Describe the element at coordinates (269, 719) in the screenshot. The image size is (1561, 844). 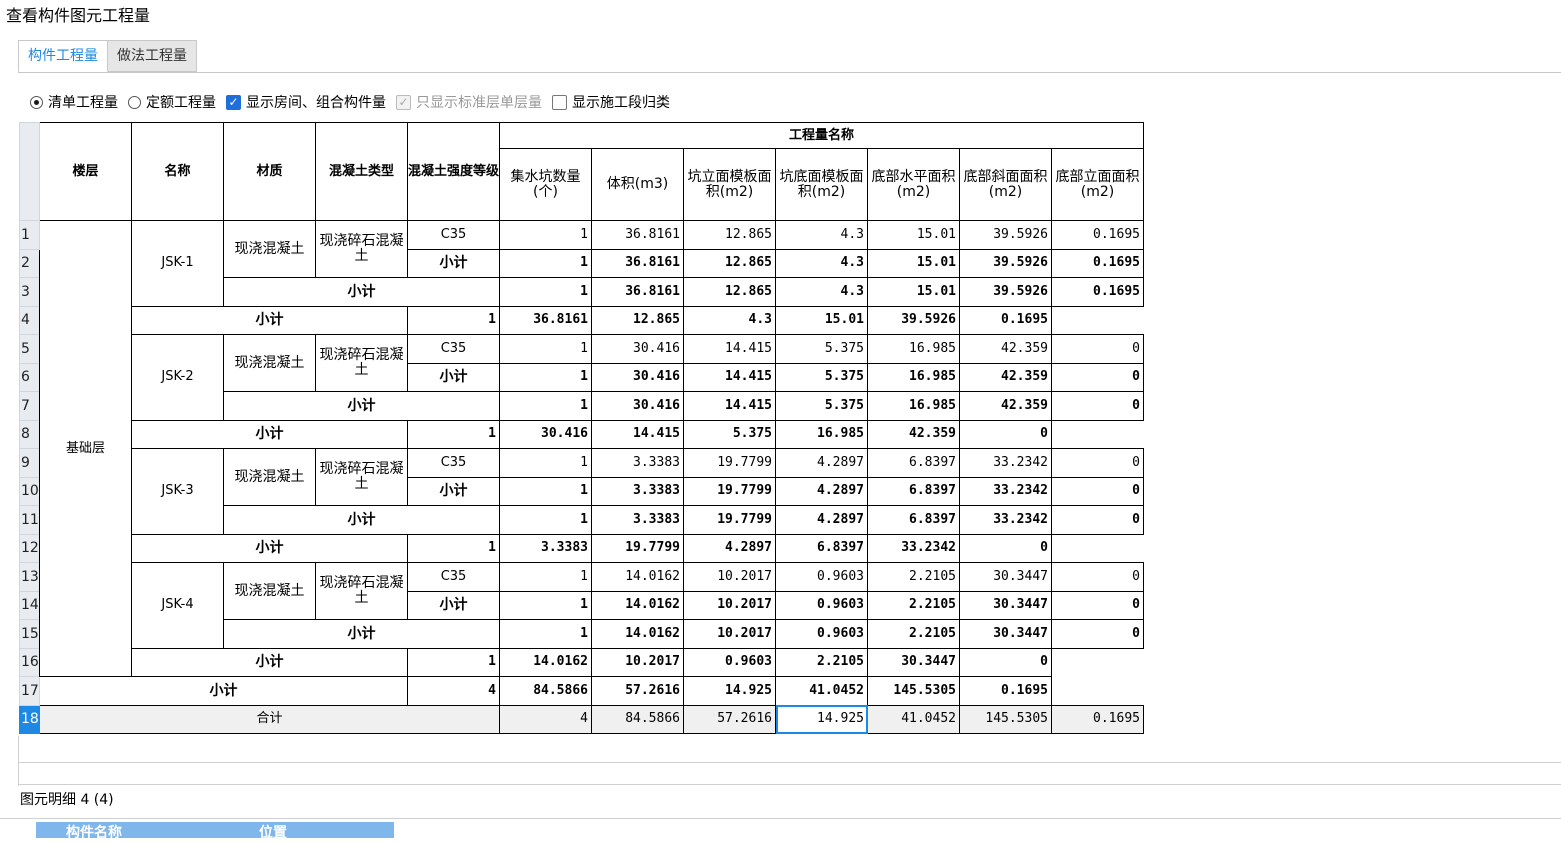
I see `total-label-cell: 合计` at that location.